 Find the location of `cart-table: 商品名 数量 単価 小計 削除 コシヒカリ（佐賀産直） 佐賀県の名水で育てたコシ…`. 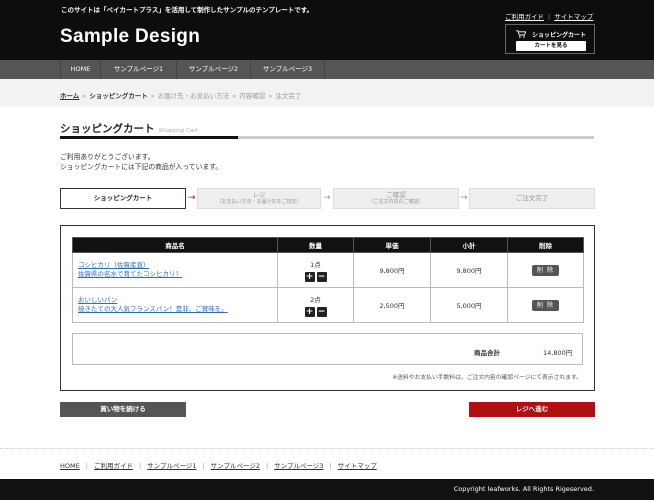

cart-table: 商品名 数量 単価 小計 削除 コシヒカリ（佐賀産直） 佐賀県の名水で育てたコシ… is located at coordinates (328, 280).